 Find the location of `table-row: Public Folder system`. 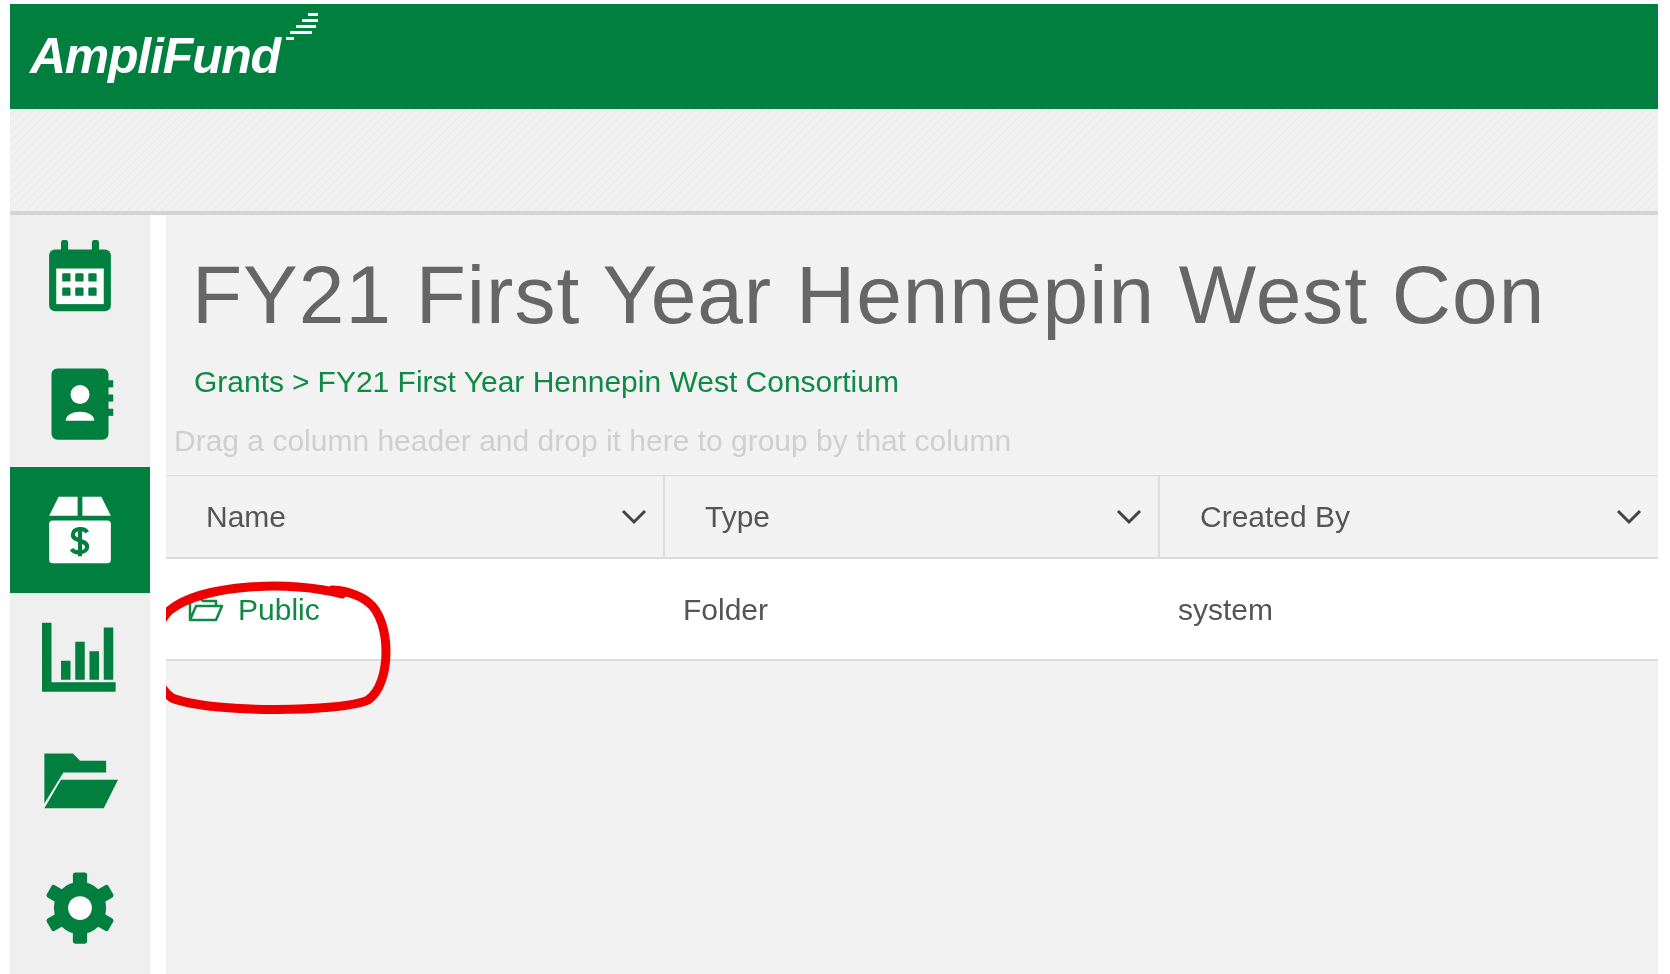

table-row: Public Folder system is located at coordinates (912, 610).